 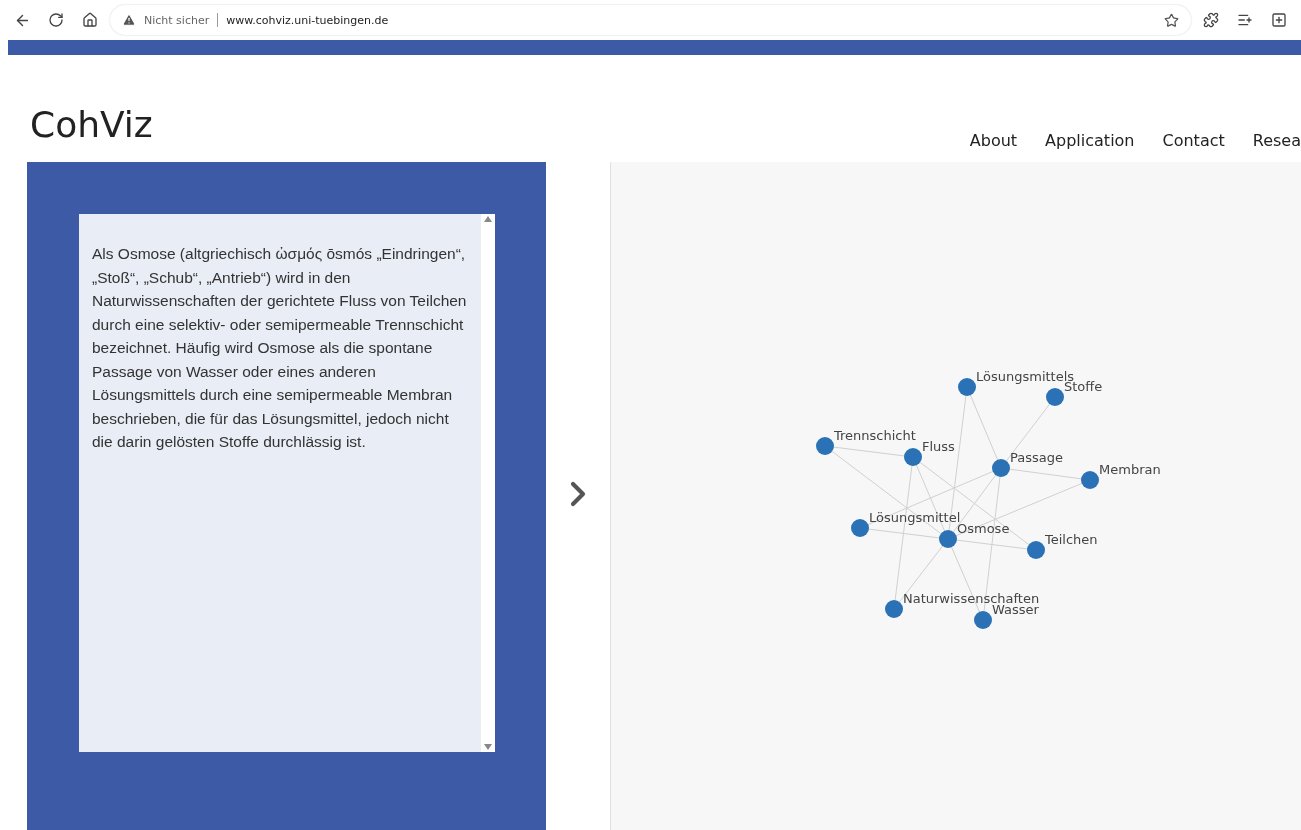 I want to click on warning-icon, so click(x=129, y=20).